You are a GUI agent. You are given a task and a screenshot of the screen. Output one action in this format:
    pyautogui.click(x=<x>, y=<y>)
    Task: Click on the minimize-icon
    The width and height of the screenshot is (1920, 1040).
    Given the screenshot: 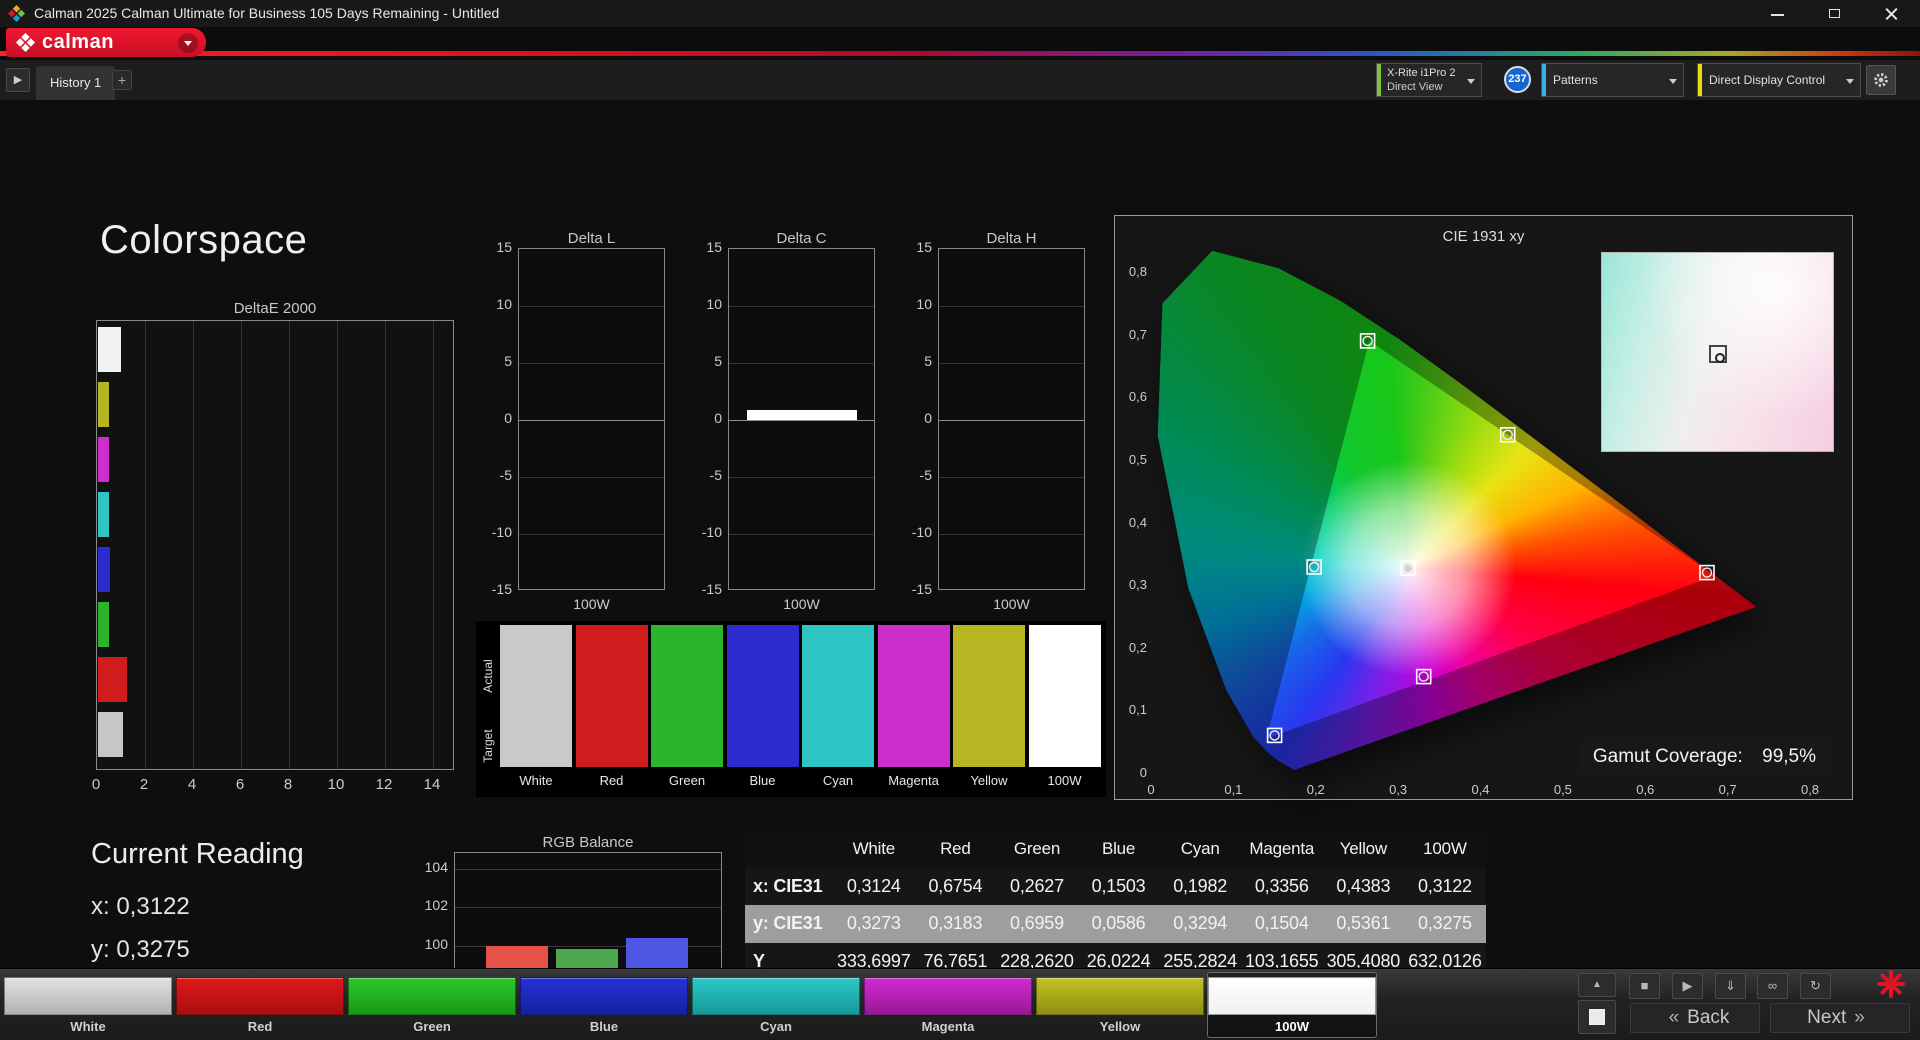 What is the action you would take?
    pyautogui.click(x=1777, y=15)
    